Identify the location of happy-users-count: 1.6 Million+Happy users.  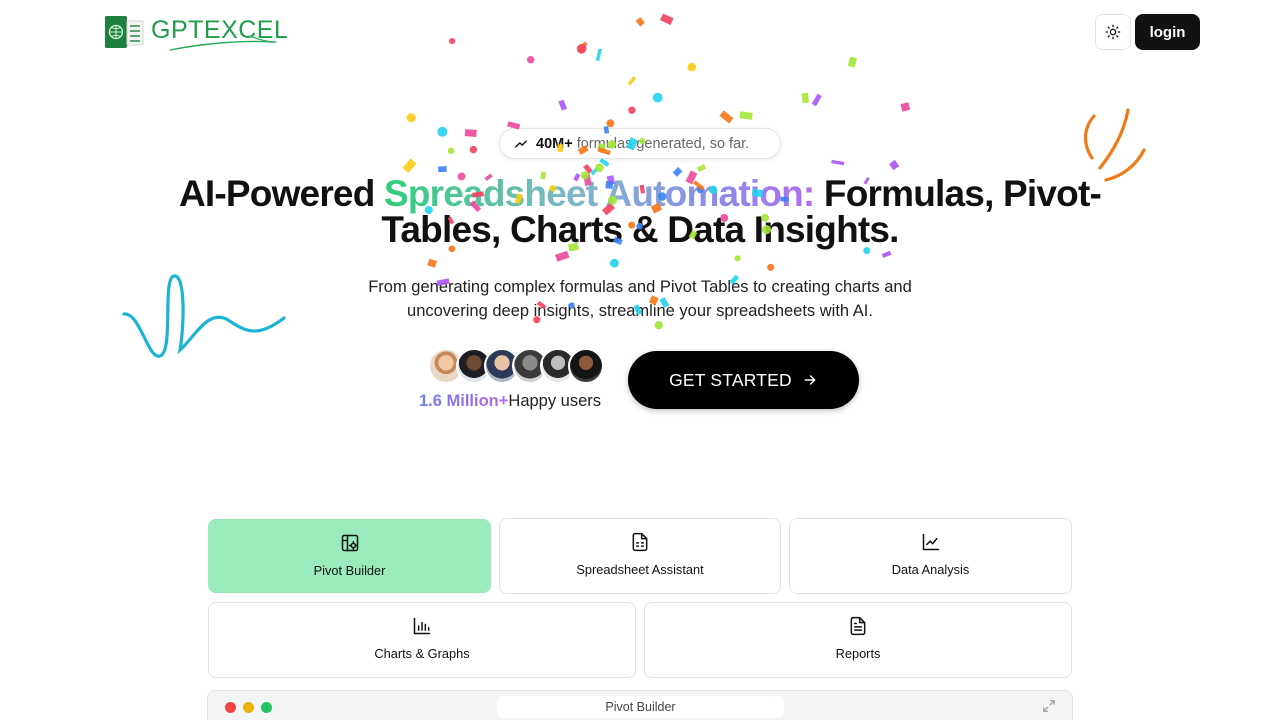
(510, 401).